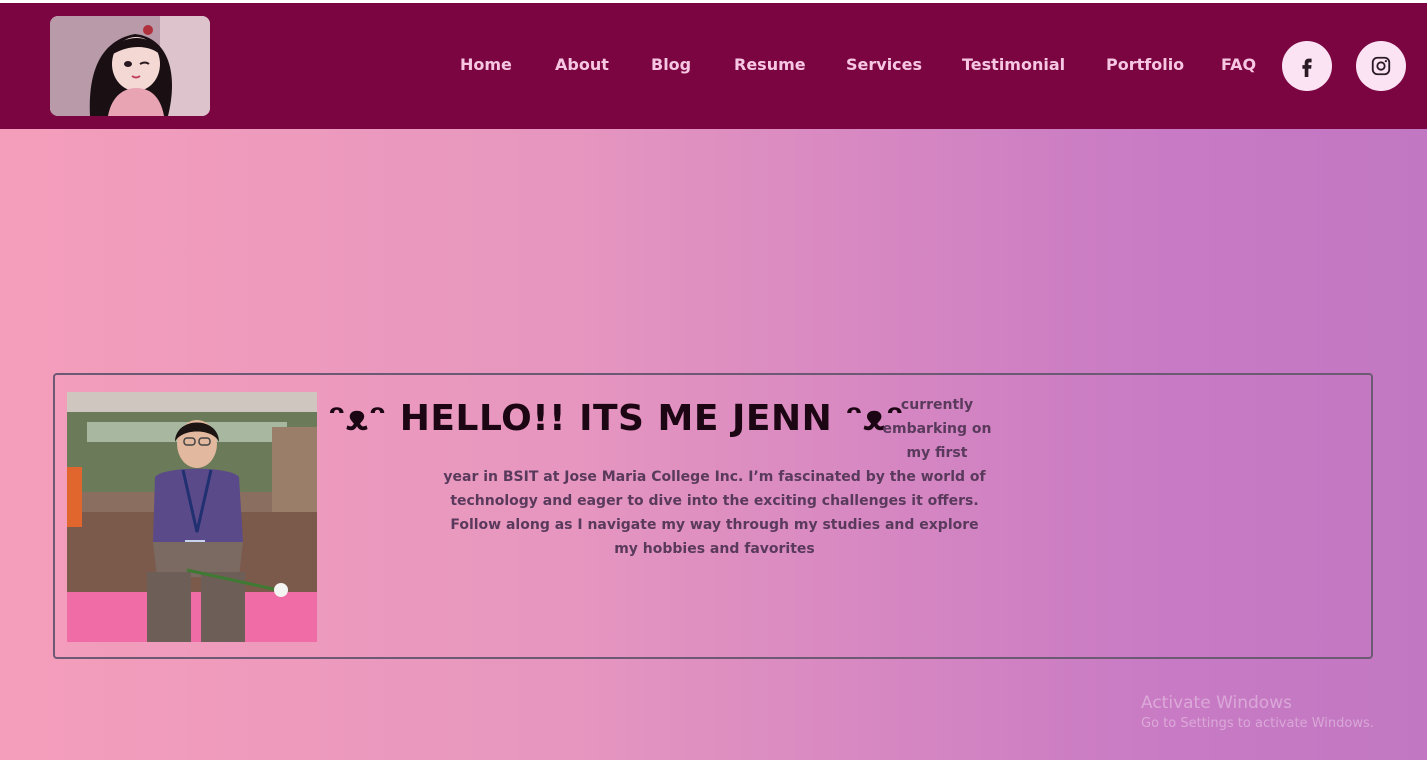 Image resolution: width=1427 pixels, height=760 pixels. Describe the element at coordinates (884, 64) in the screenshot. I see `nav-services: Services` at that location.